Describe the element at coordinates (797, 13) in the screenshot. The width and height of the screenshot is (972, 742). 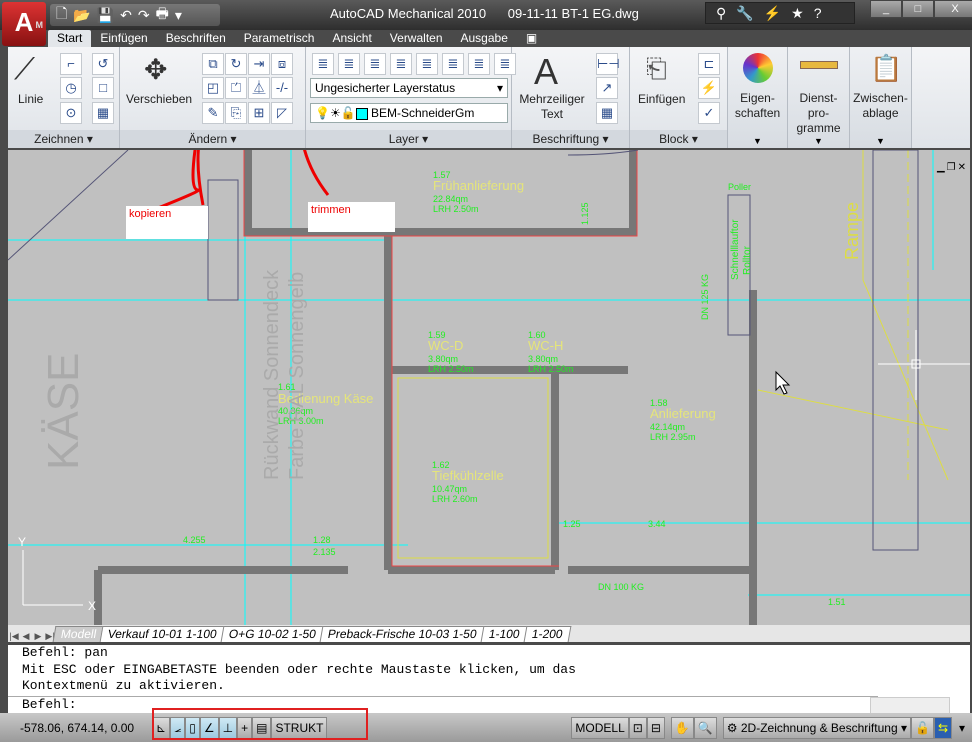
I see `star-icon: ★` at that location.